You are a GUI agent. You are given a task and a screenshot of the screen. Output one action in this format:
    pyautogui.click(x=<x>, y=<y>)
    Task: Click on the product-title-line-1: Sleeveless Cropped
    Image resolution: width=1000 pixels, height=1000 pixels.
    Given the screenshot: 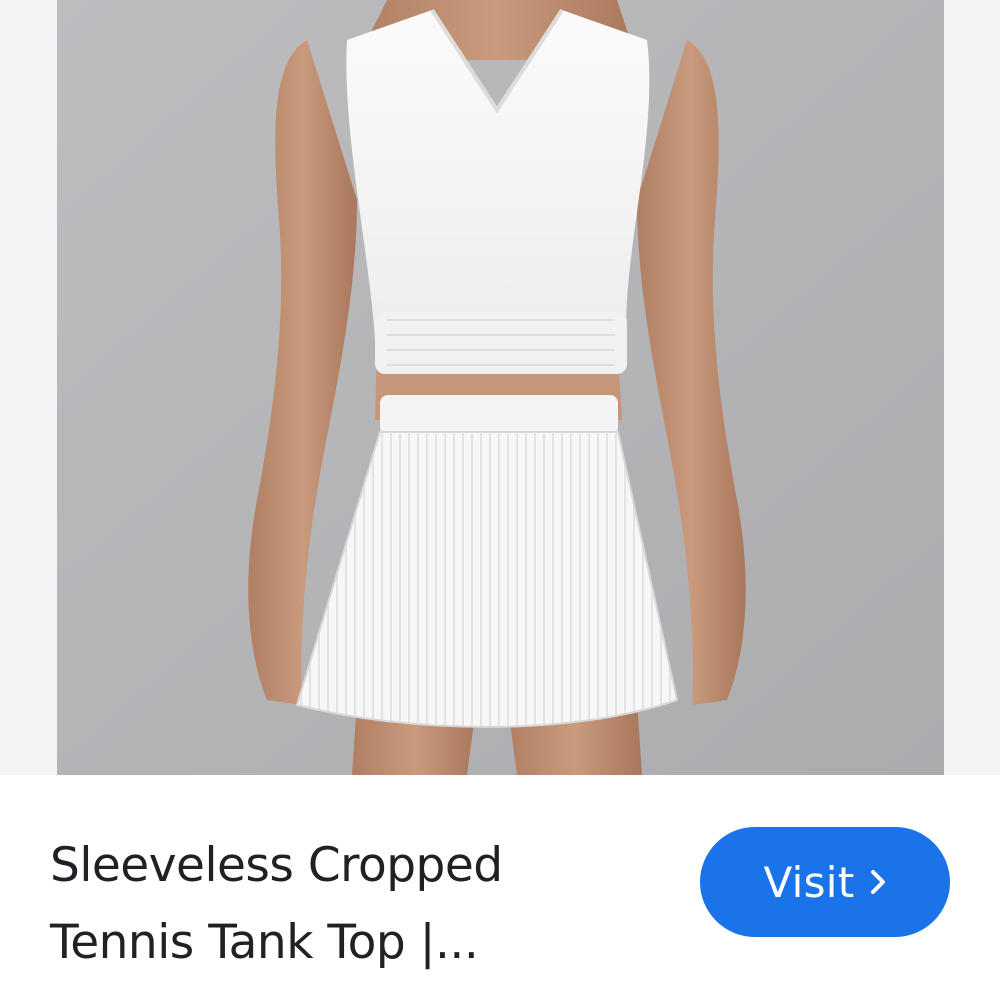 What is the action you would take?
    pyautogui.click(x=350, y=865)
    